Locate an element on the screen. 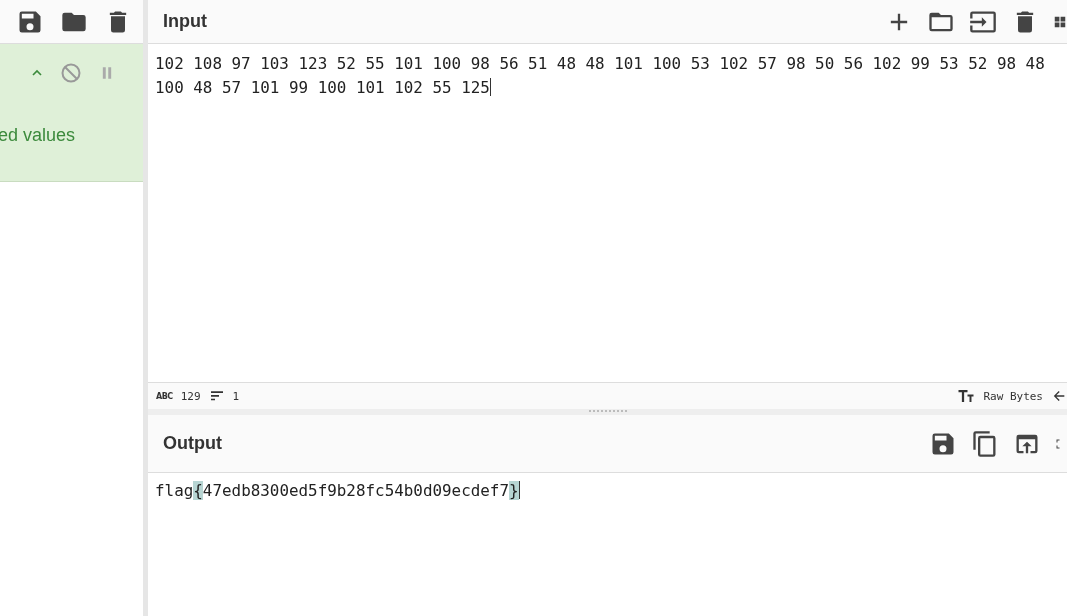 Image resolution: width=1067 pixels, height=616 pixels. copy-icon is located at coordinates (985, 443).